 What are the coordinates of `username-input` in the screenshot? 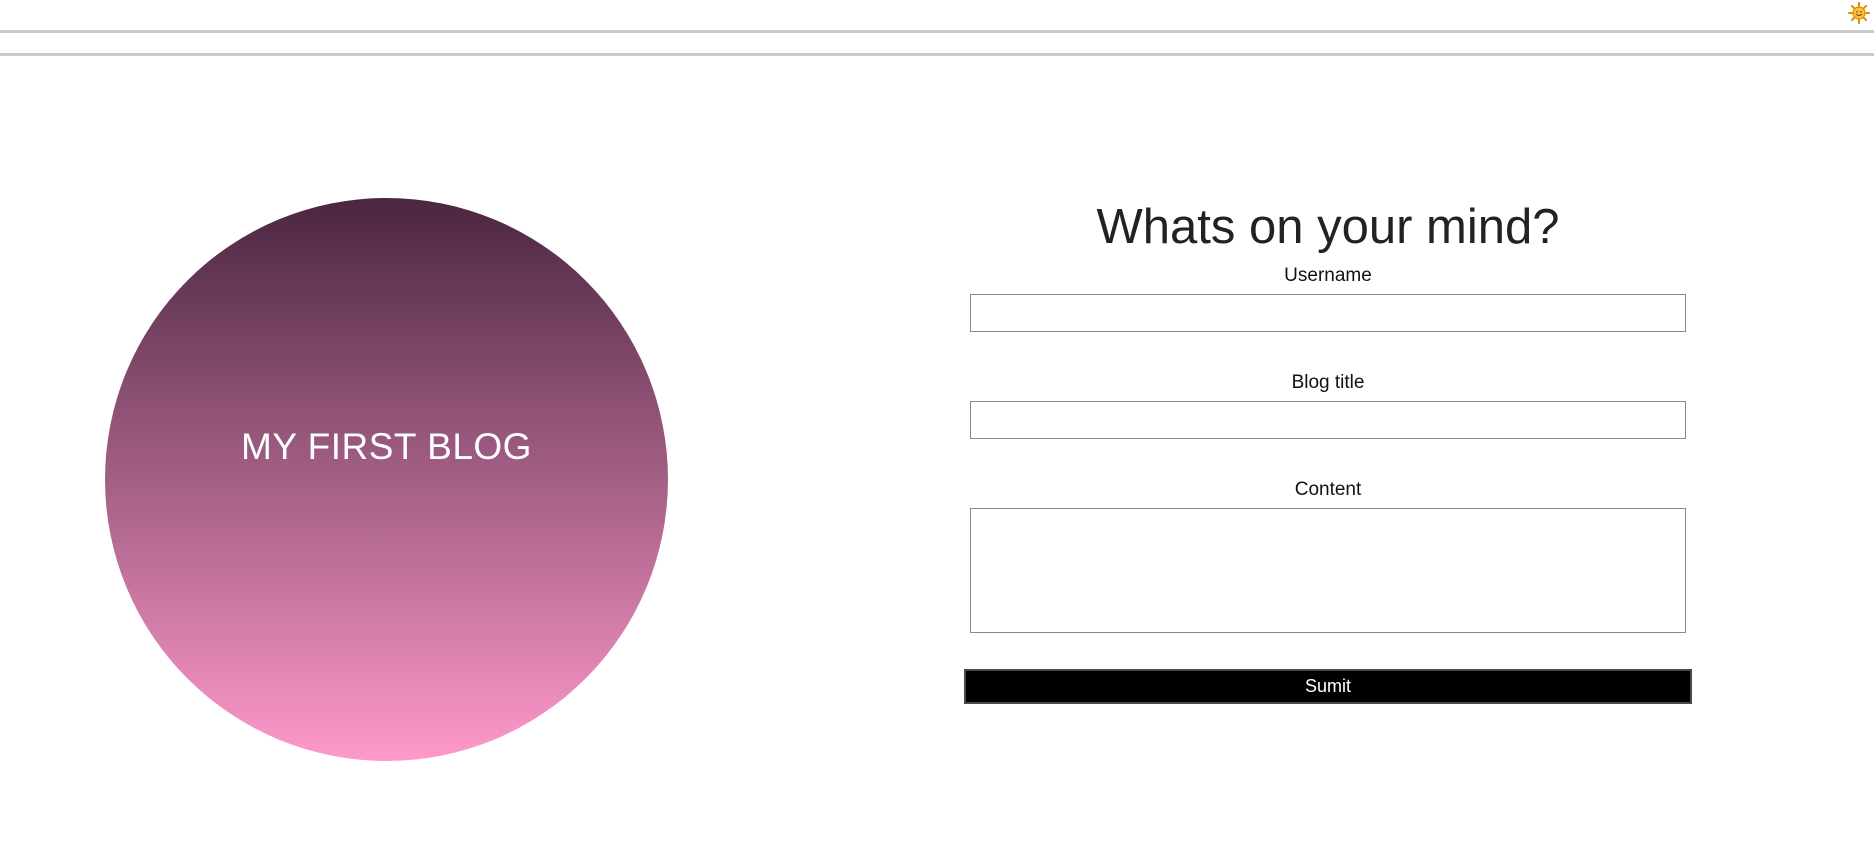 It's located at (1328, 313).